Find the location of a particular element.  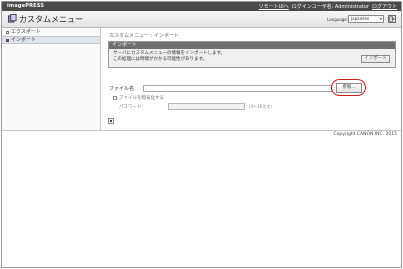

login-user-text: ログインユーザ名: Administrator is located at coordinates (330, 7).